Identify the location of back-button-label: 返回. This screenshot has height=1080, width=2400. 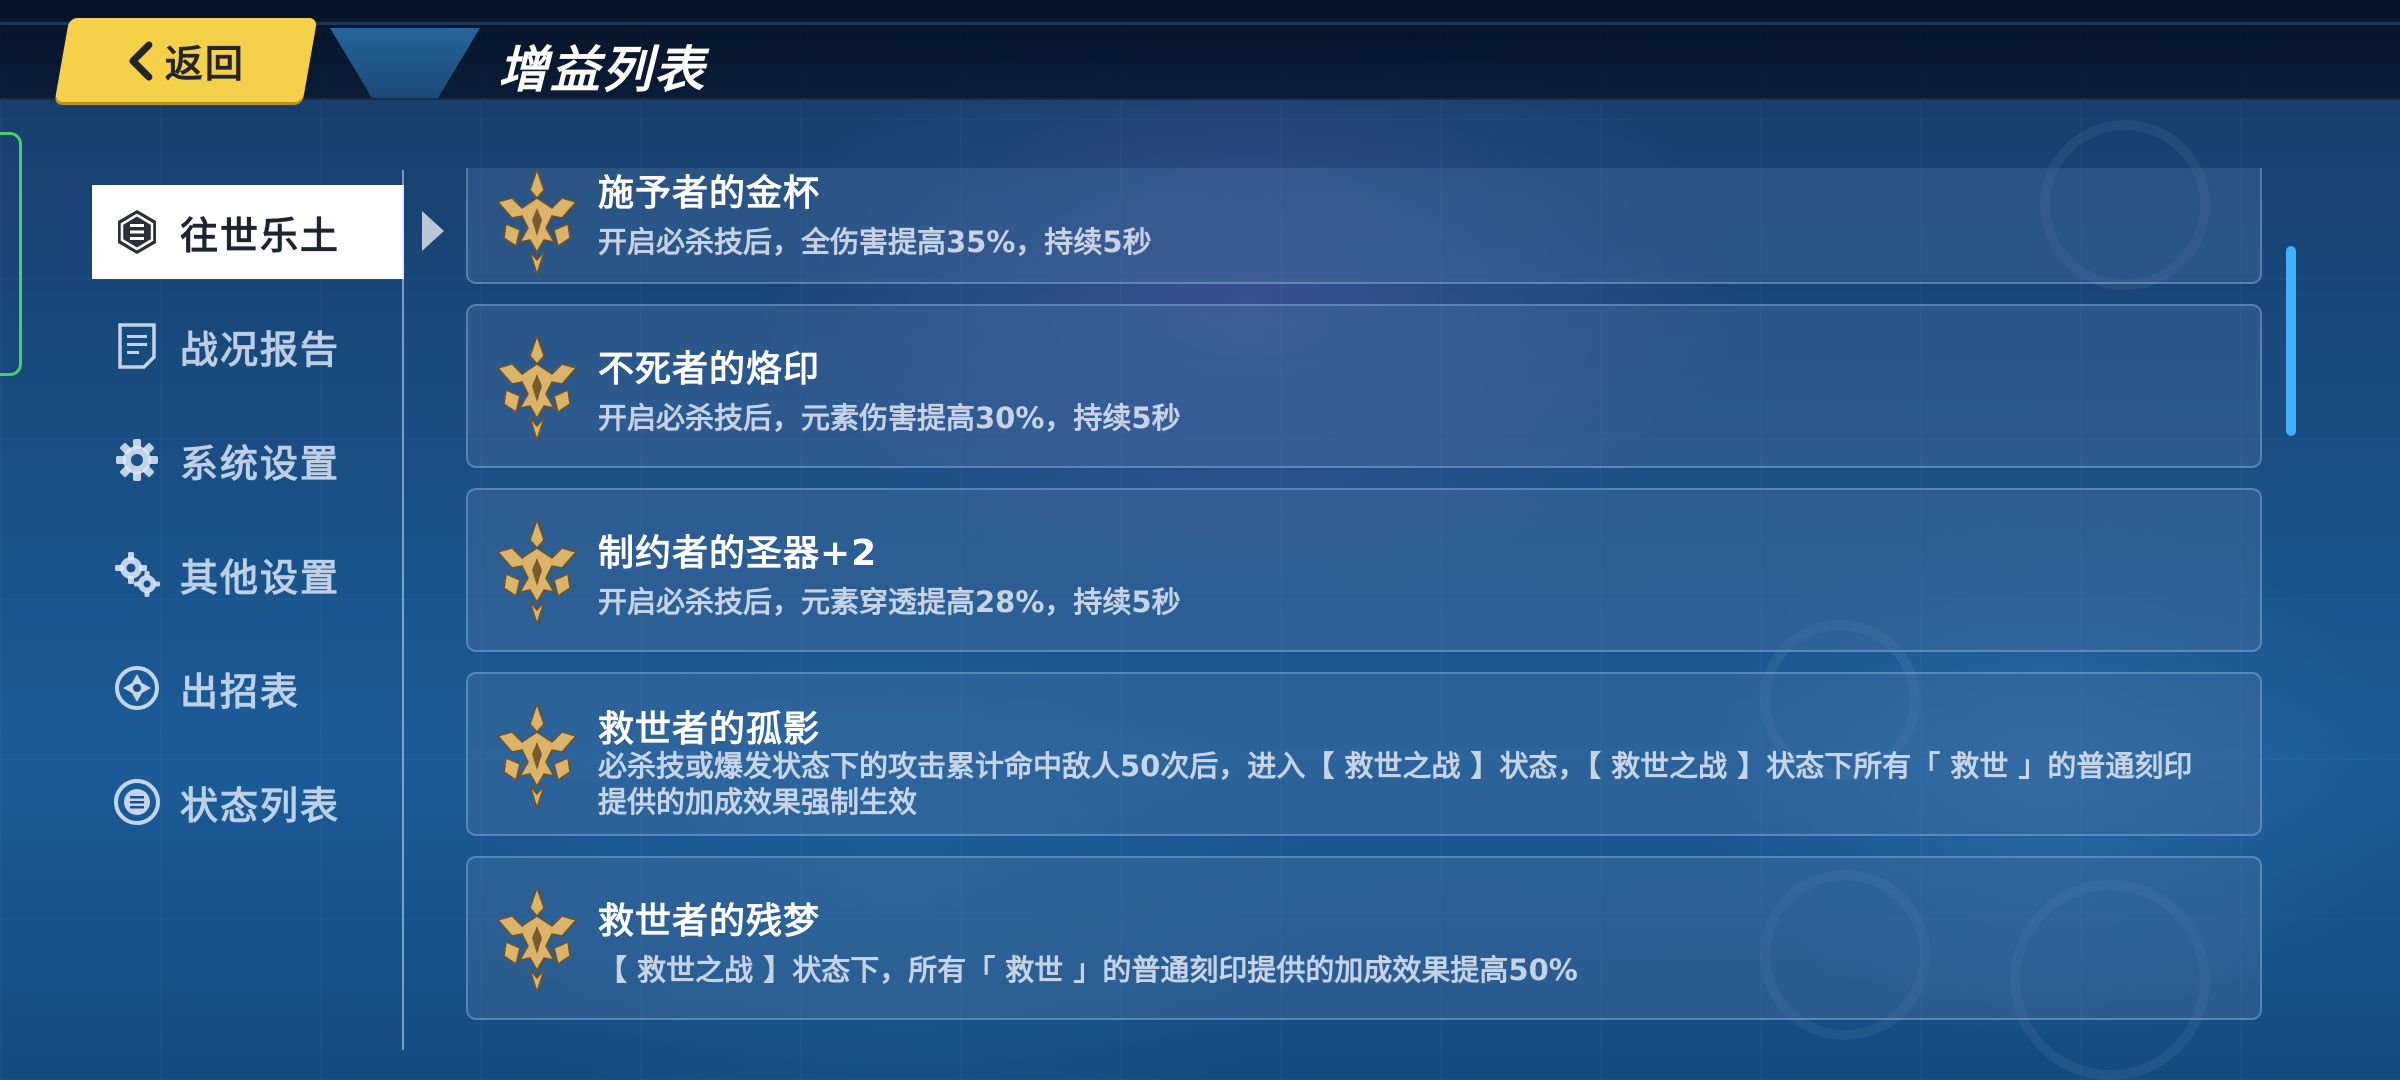
(204, 63).